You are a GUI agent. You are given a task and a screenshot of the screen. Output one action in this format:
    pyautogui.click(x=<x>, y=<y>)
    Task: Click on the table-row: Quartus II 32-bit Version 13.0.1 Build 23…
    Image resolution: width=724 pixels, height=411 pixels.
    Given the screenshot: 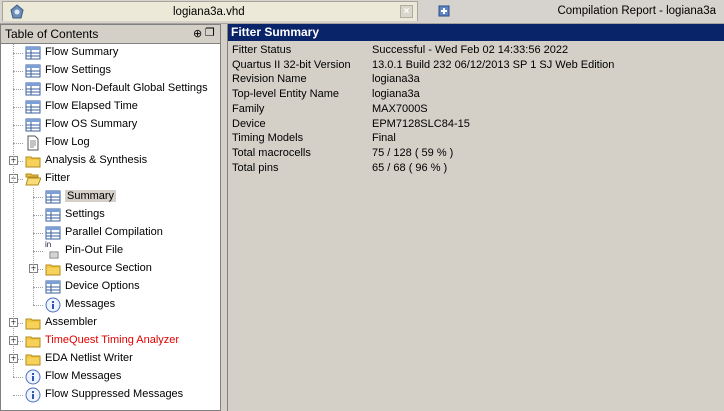 What is the action you would take?
    pyautogui.click(x=477, y=66)
    